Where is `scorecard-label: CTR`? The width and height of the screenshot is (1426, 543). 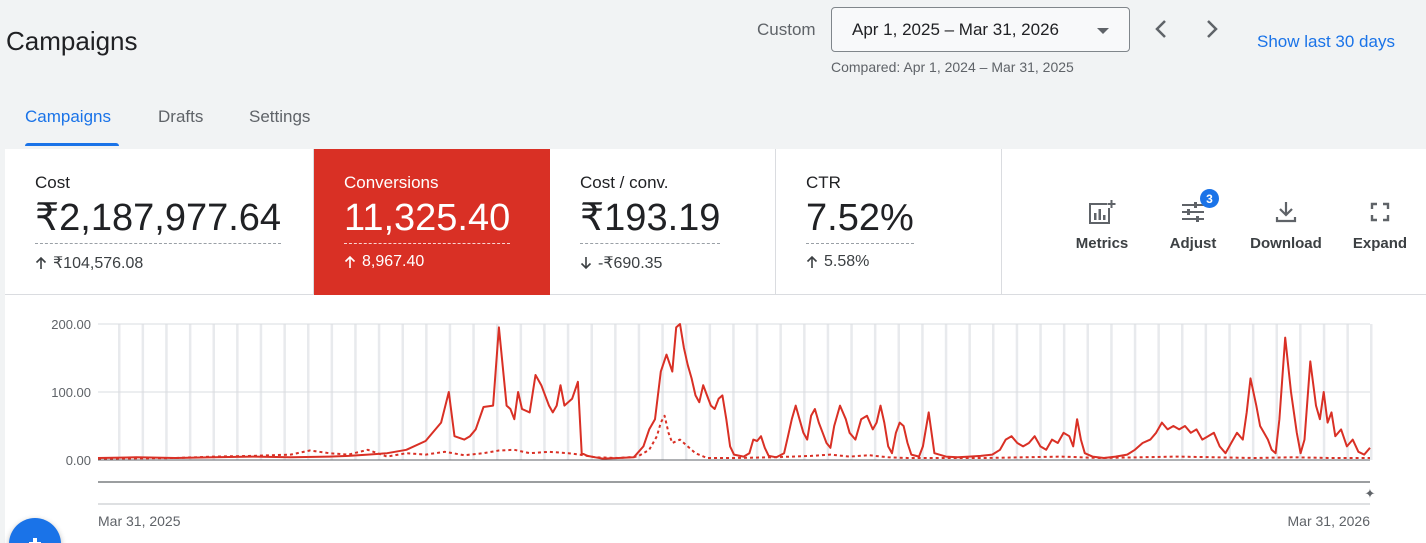 scorecard-label: CTR is located at coordinates (823, 182).